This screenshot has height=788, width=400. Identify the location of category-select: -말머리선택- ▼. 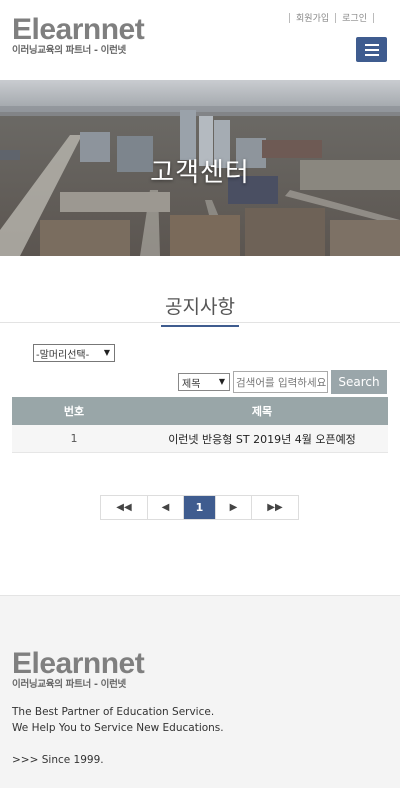
(74, 353).